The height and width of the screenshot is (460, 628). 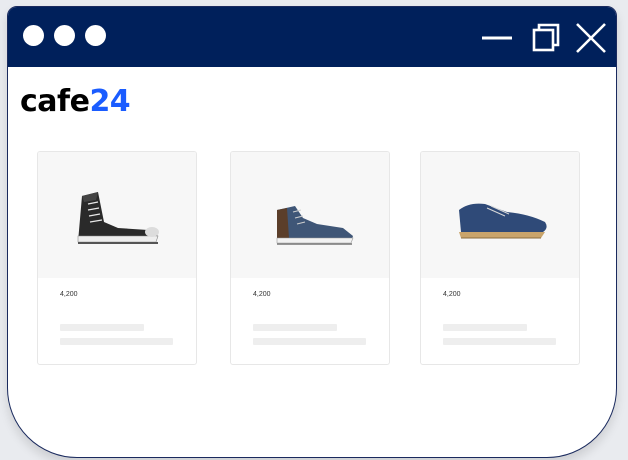 What do you see at coordinates (591, 38) in the screenshot?
I see `close-icon` at bounding box center [591, 38].